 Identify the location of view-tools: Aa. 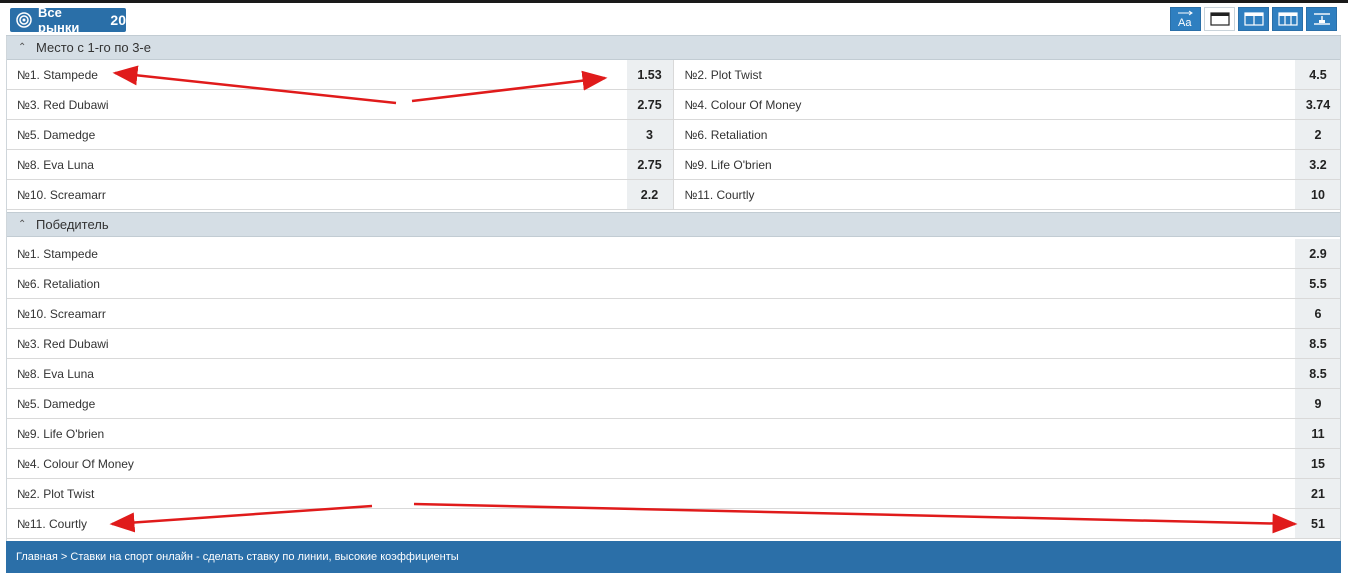
(1253, 19).